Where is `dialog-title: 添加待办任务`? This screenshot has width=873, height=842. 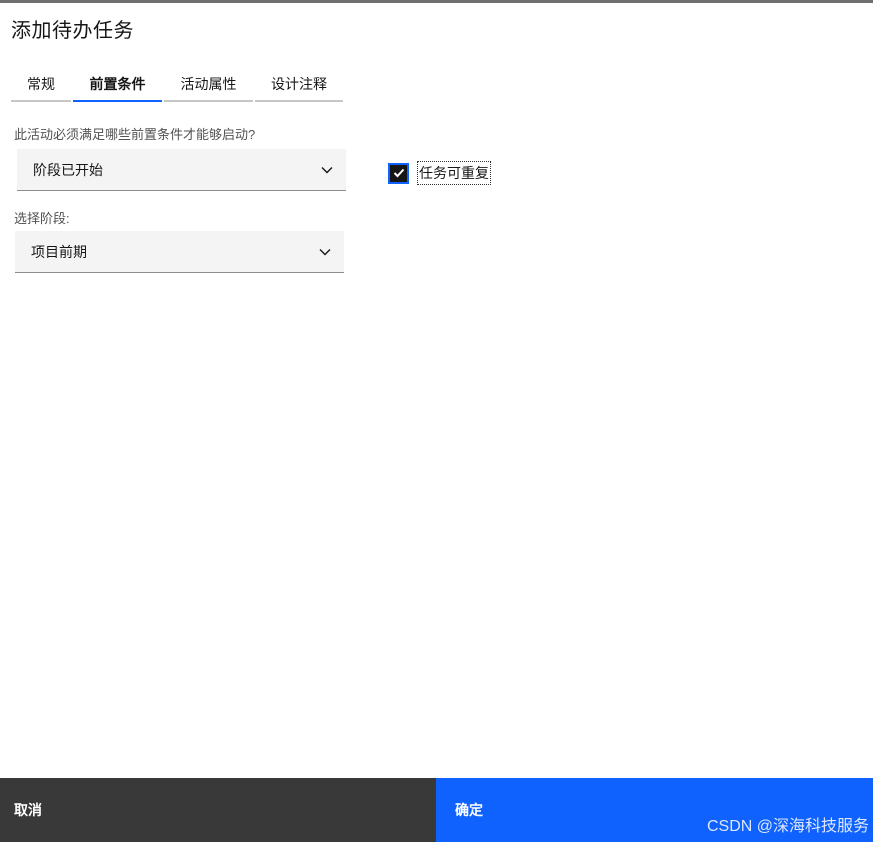 dialog-title: 添加待办任务 is located at coordinates (72, 31).